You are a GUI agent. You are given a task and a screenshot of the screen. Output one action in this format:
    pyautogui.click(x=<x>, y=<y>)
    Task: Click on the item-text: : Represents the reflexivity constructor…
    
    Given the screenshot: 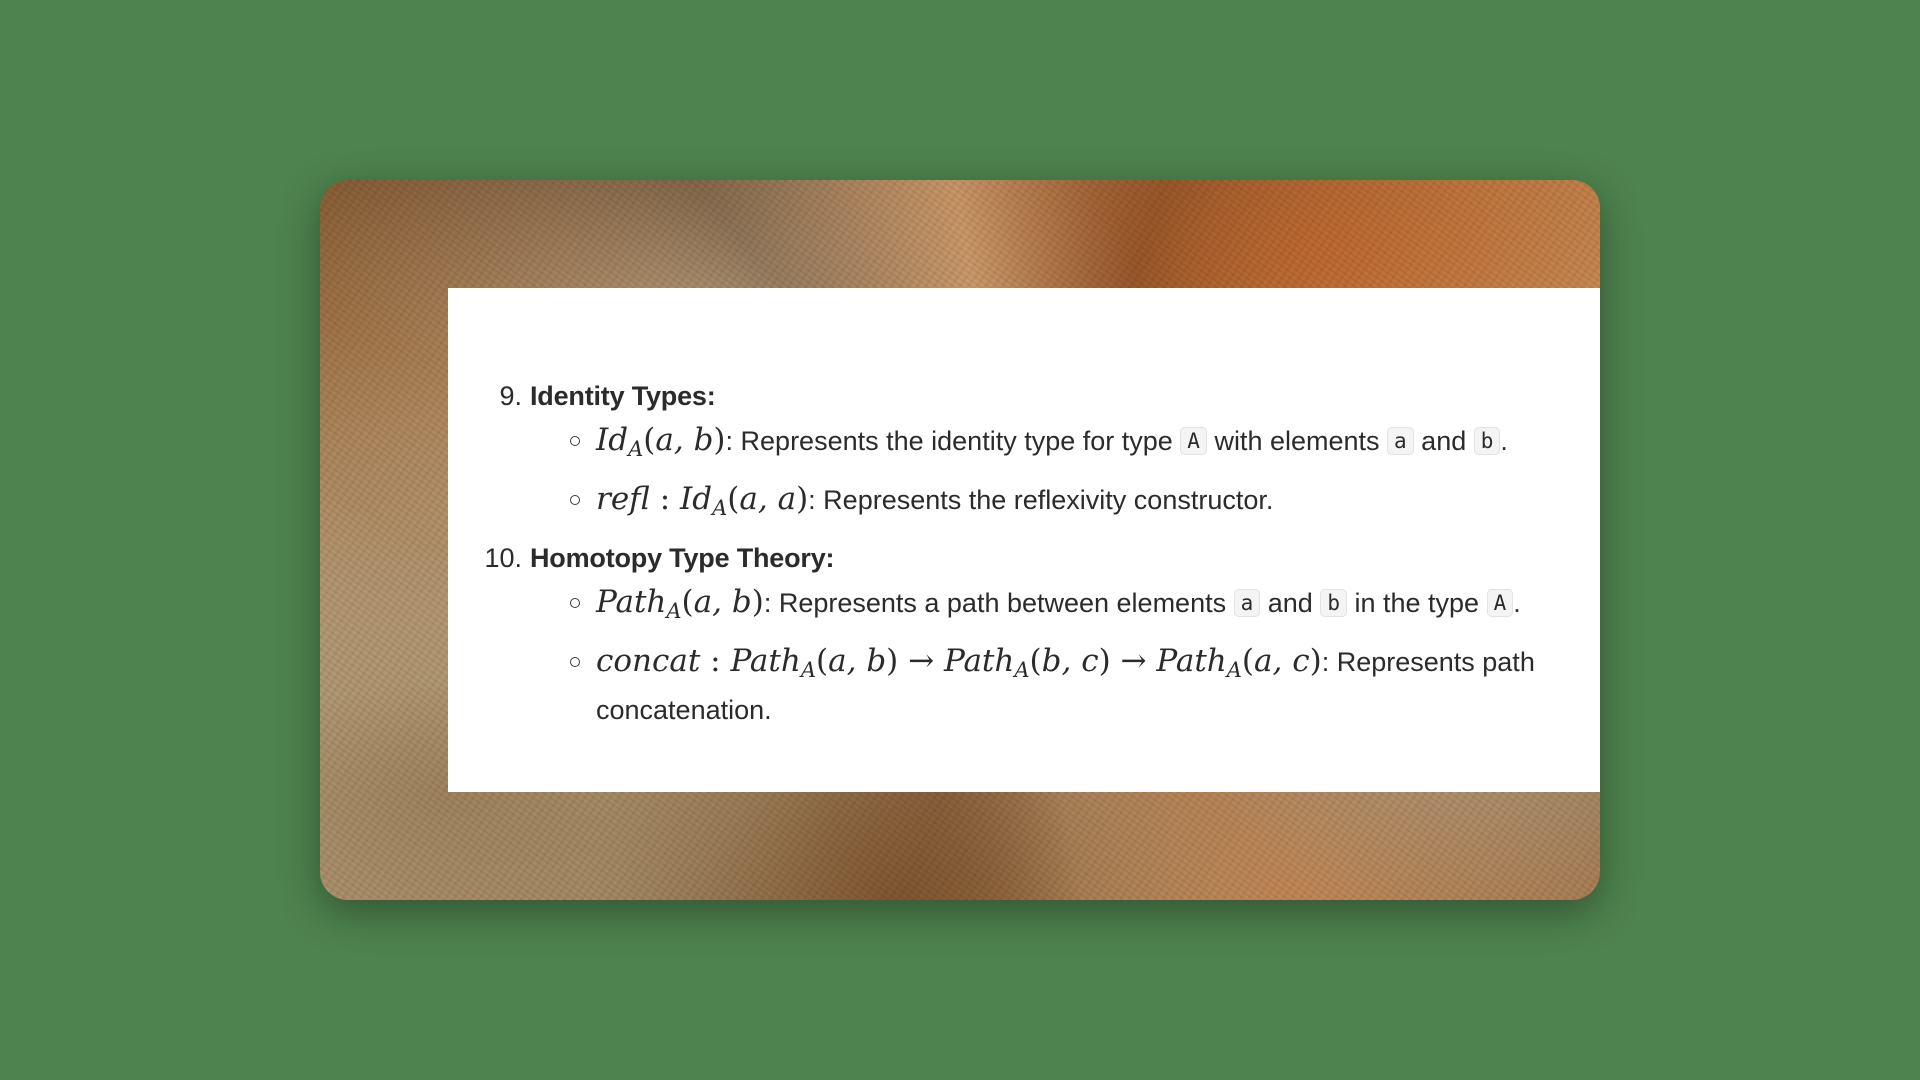 What is the action you would take?
    pyautogui.click(x=1041, y=500)
    